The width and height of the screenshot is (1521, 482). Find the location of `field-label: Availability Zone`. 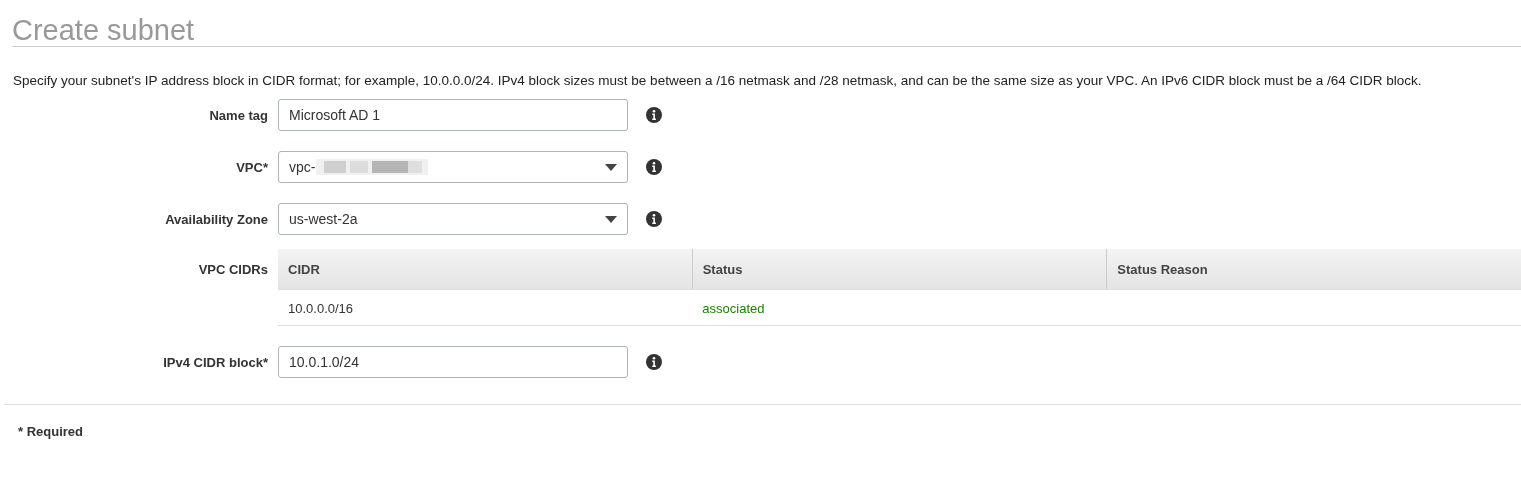

field-label: Availability Zone is located at coordinates (216, 220).